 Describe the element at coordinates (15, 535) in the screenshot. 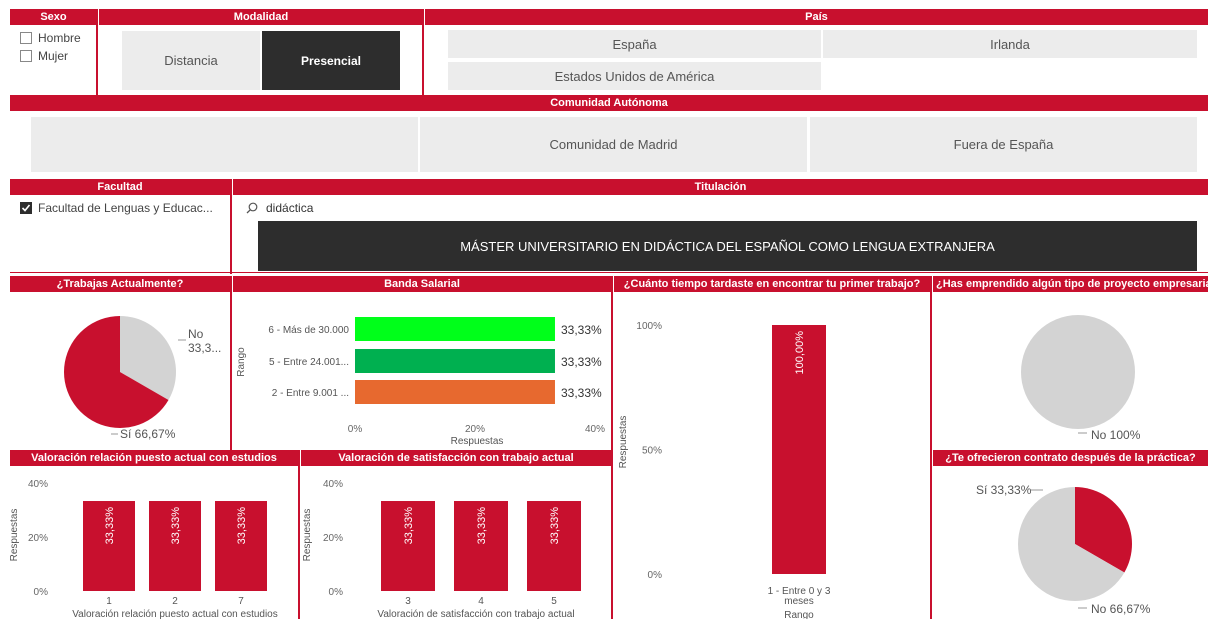

I see `relacion-ylabel: Respuestas` at that location.